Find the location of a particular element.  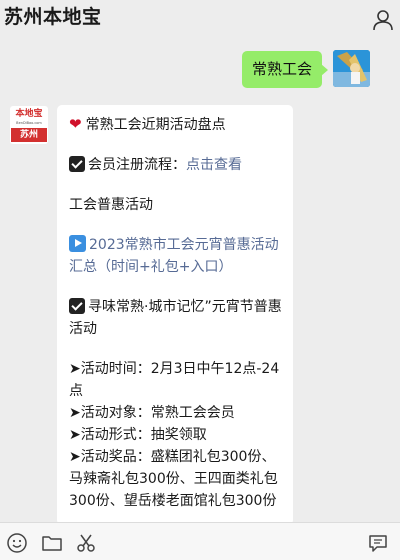

avatar-url: BenDiBao.com is located at coordinates (29, 123).